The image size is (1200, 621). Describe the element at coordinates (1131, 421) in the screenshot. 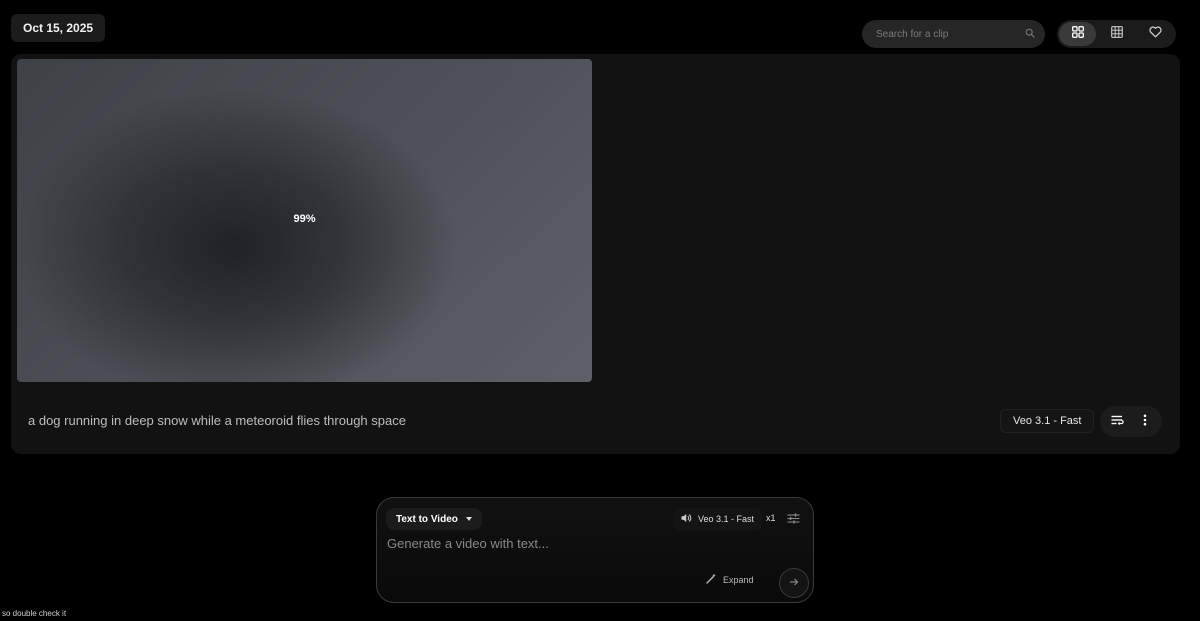

I see `clip-actions` at that location.